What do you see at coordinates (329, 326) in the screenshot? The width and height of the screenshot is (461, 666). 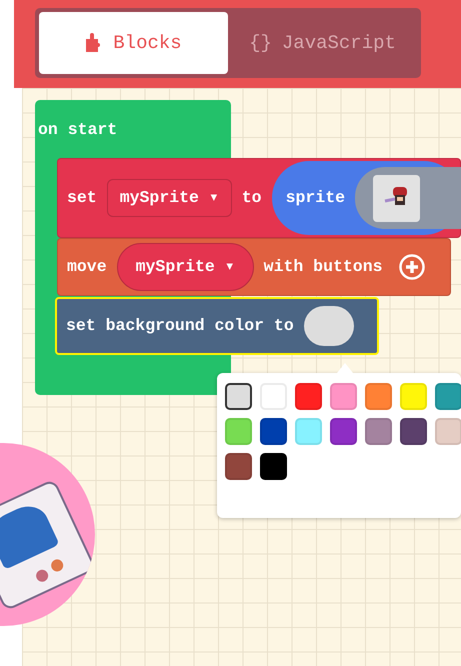 I see `color-value-field` at bounding box center [329, 326].